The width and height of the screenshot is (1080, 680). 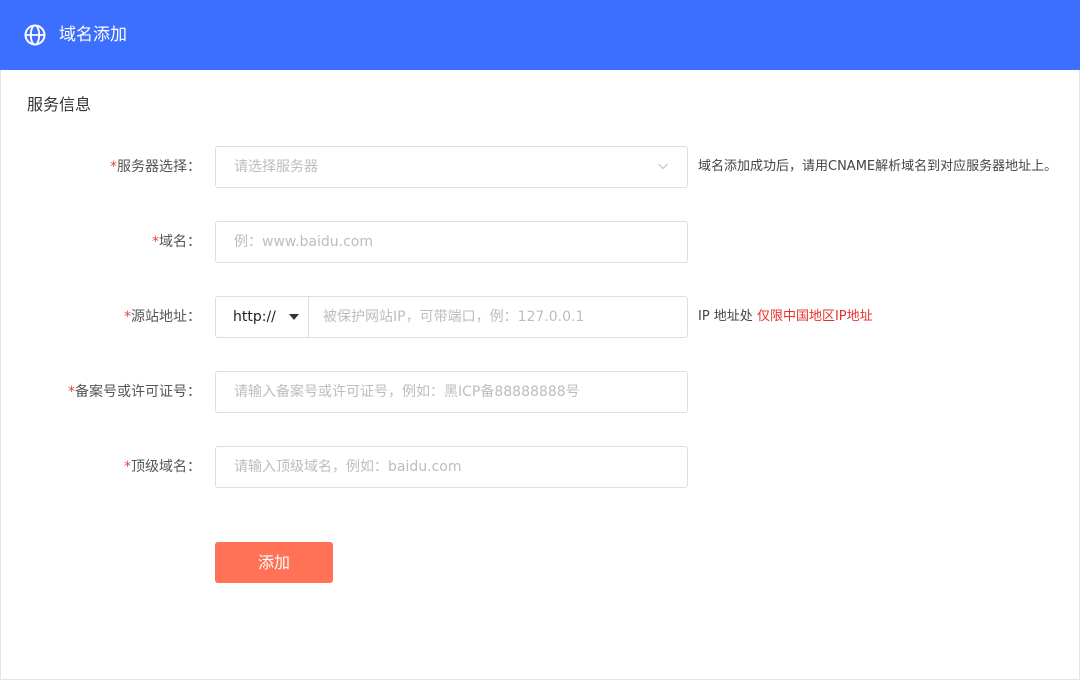 I want to click on protocol-select: http://, so click(x=262, y=317).